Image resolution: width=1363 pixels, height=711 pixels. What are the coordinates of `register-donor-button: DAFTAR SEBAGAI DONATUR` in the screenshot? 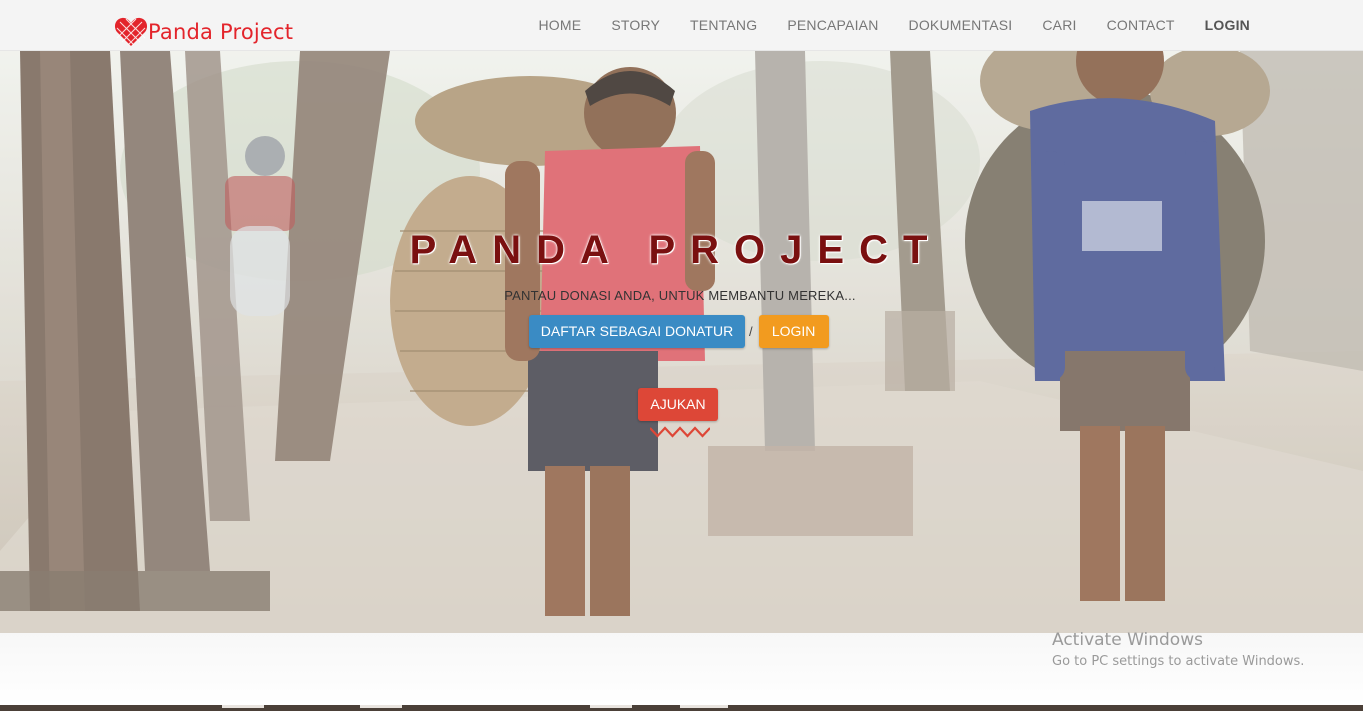 It's located at (637, 331).